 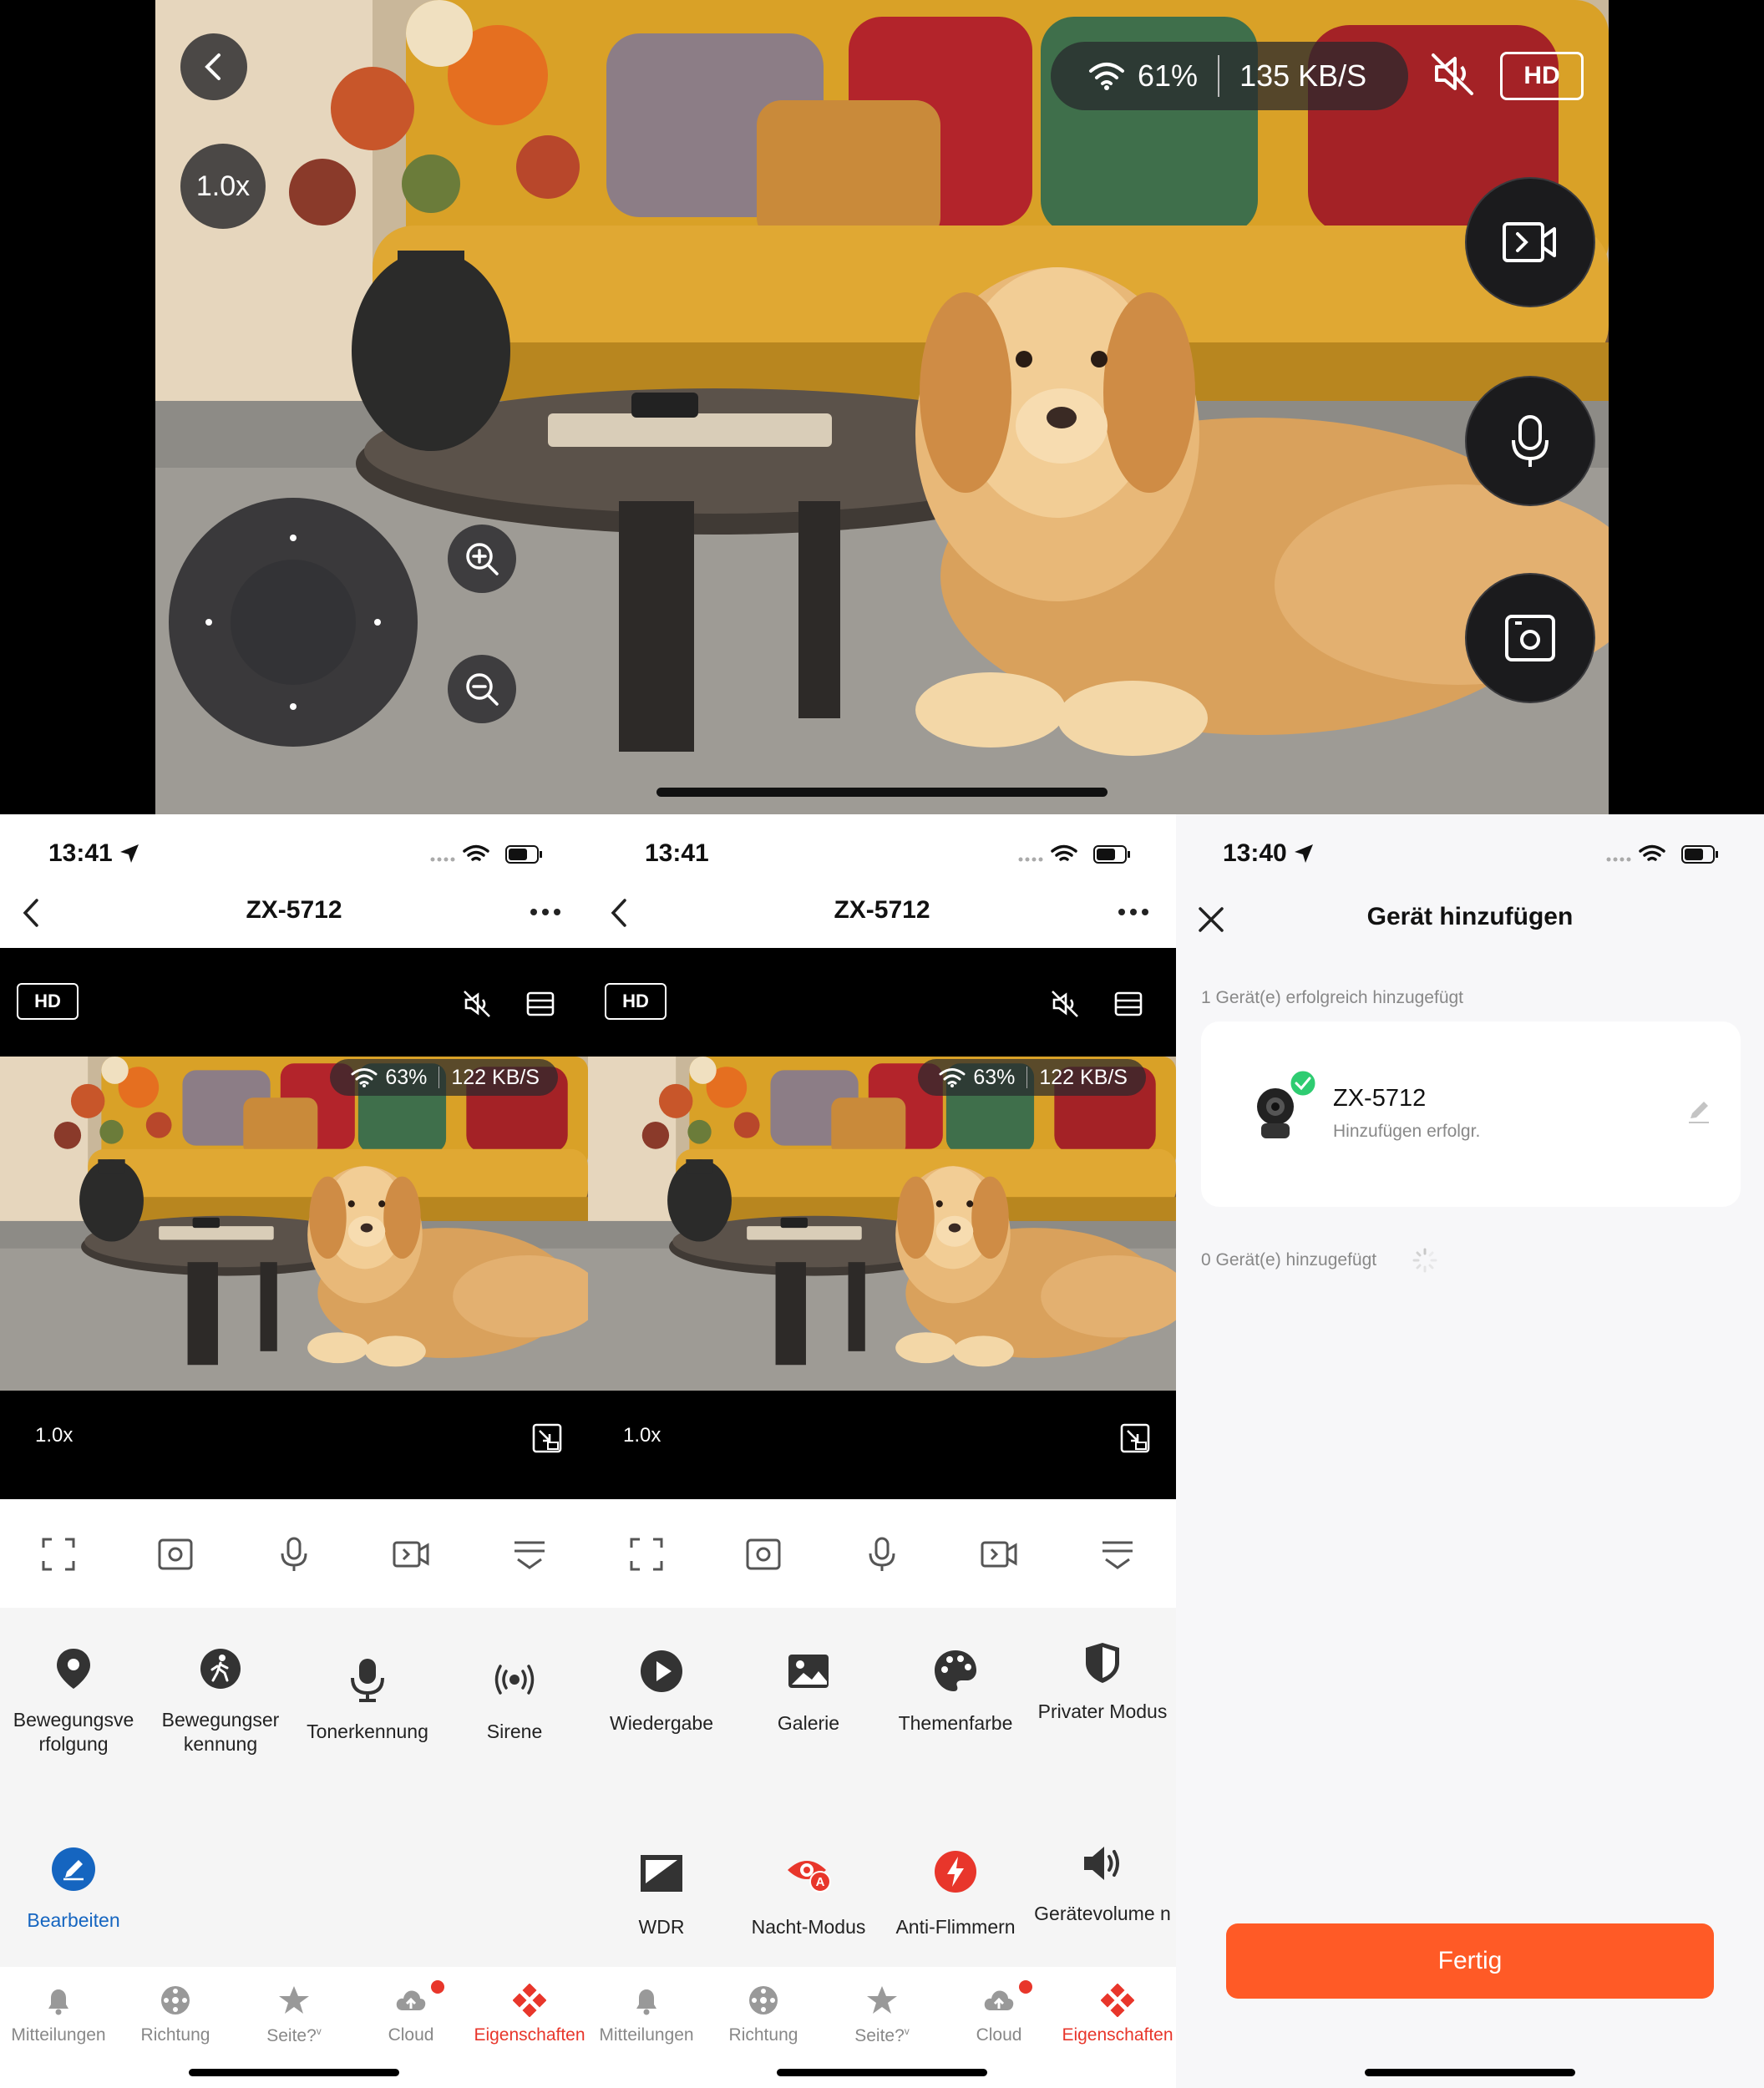 What do you see at coordinates (1471, 1114) in the screenshot?
I see `device-card: ZX-5712 Hinzufügen erfolgr.` at bounding box center [1471, 1114].